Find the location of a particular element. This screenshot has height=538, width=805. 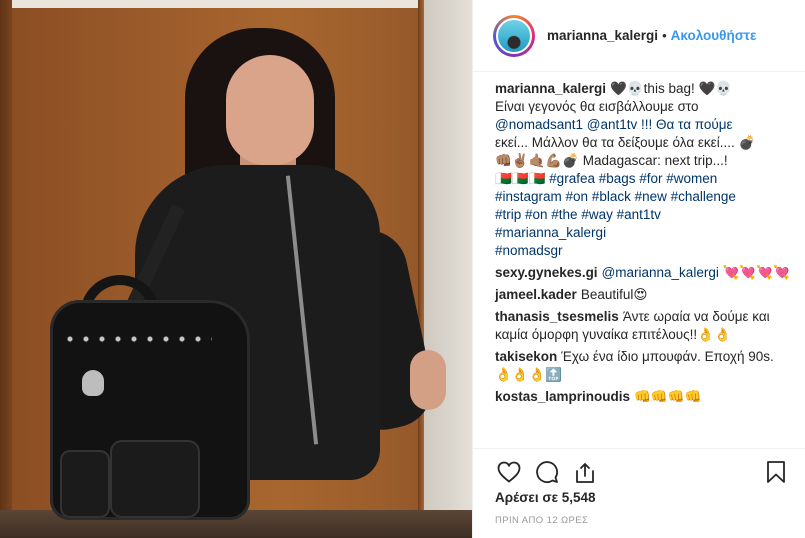

post-timestamp: ΠΡΙΝ ΑΠΟ 12 ΩΡΕΣ is located at coordinates (541, 520).